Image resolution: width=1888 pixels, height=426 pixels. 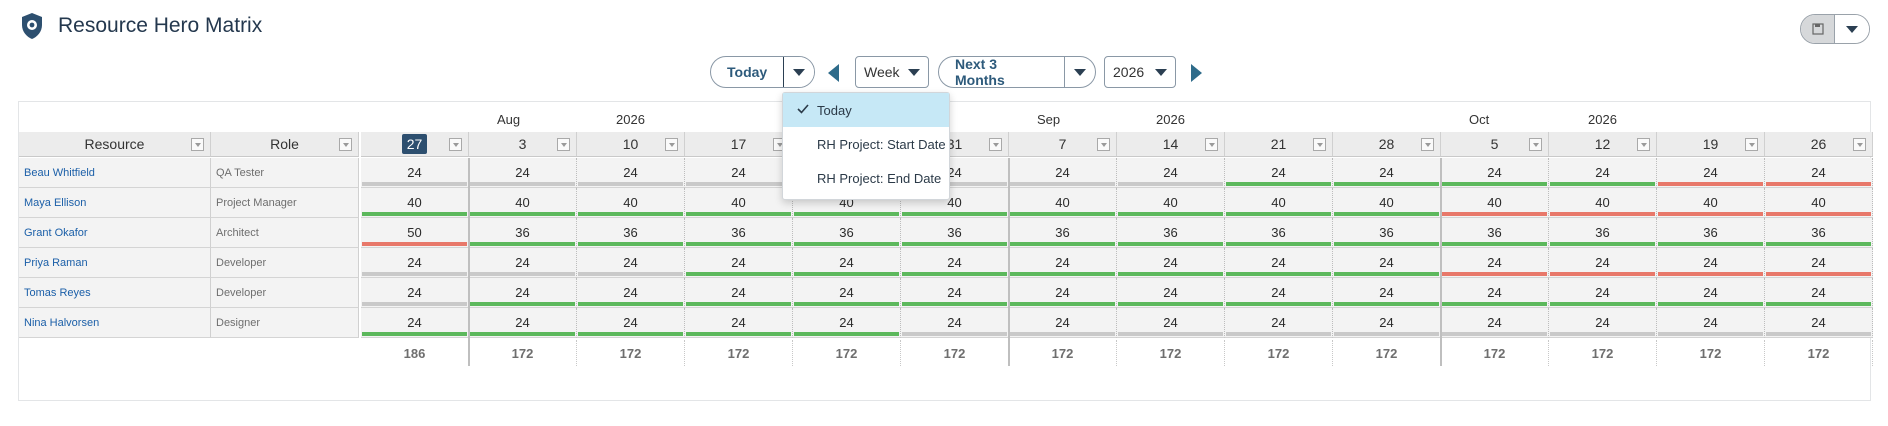 I want to click on resource-name-link: Tomas Reyes, so click(x=115, y=293).